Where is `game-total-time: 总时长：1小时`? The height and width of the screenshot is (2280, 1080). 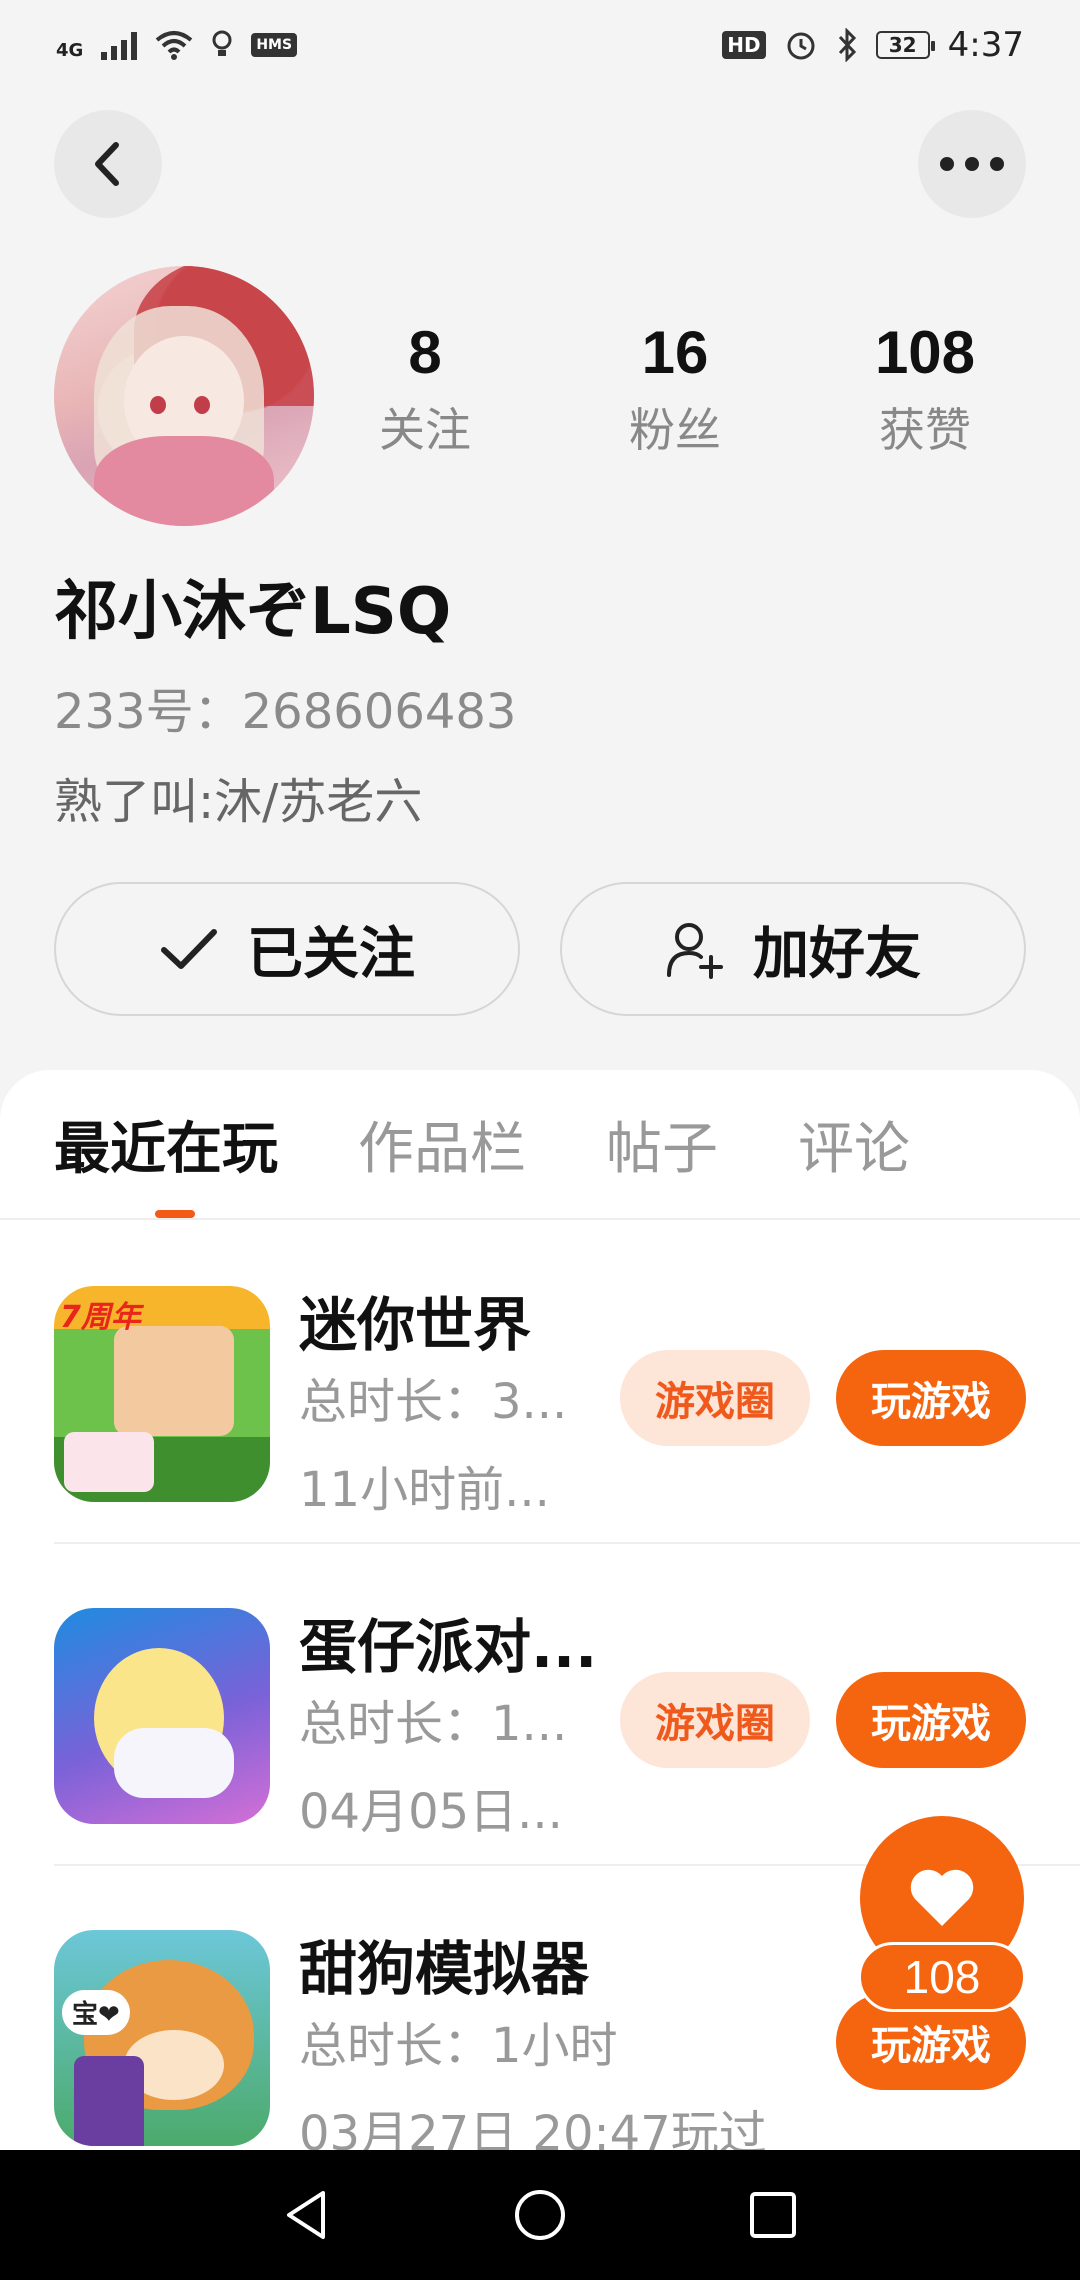 game-total-time: 总时长：1小时 is located at coordinates (458, 2046).